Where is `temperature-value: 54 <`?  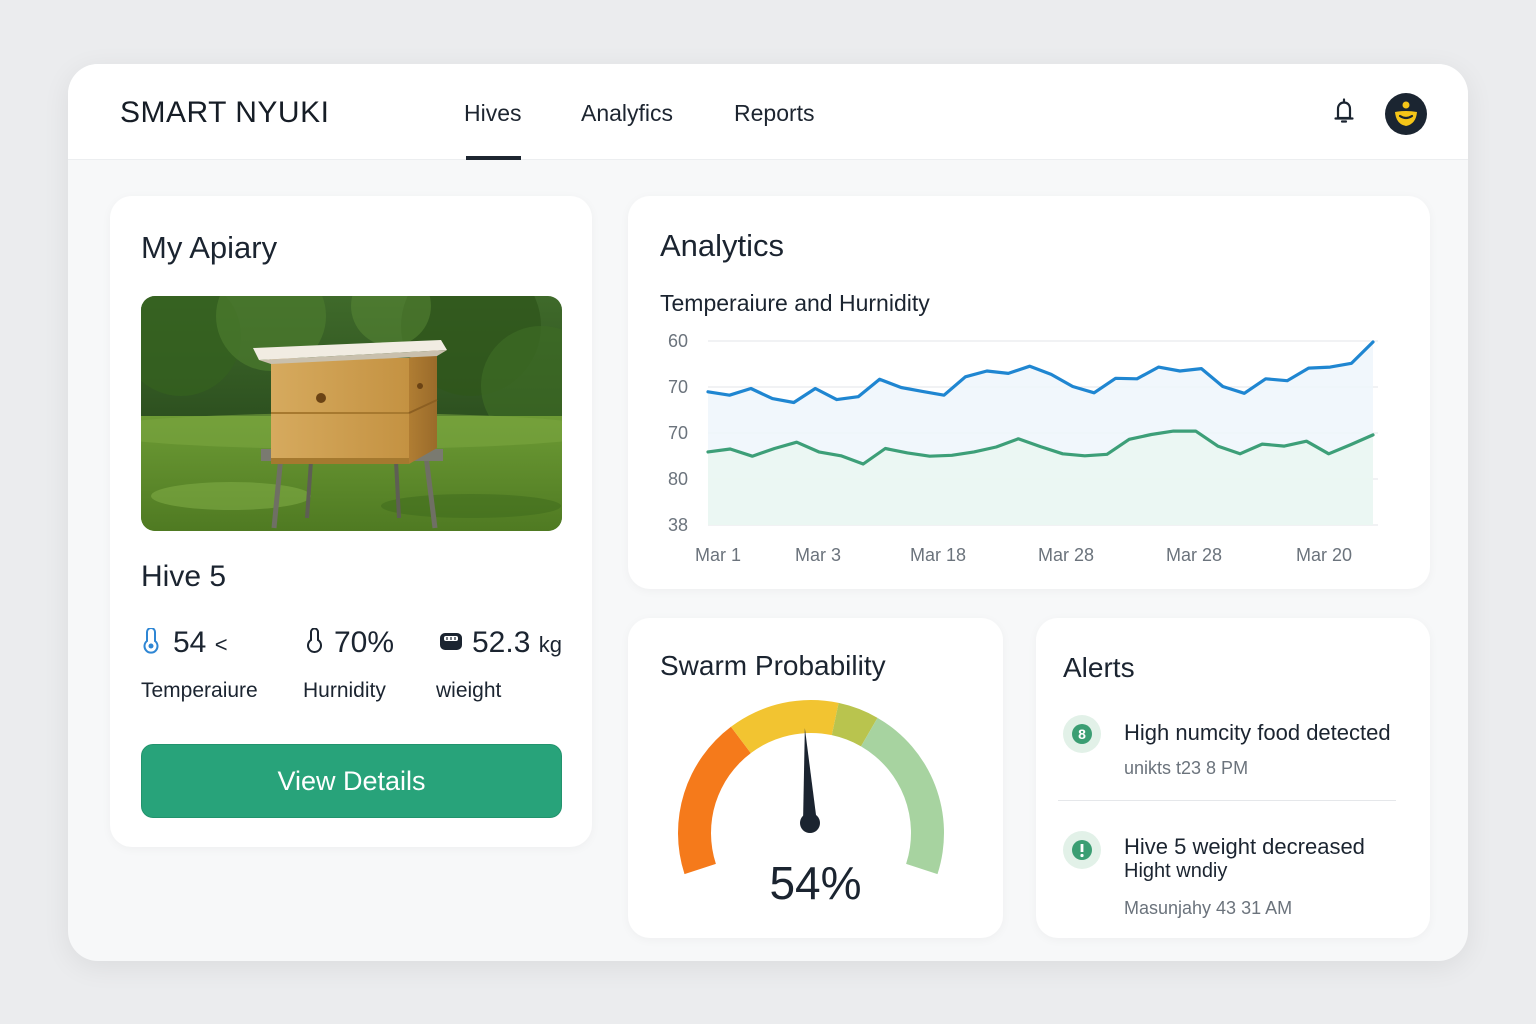
temperature-value: 54 < is located at coordinates (200, 643).